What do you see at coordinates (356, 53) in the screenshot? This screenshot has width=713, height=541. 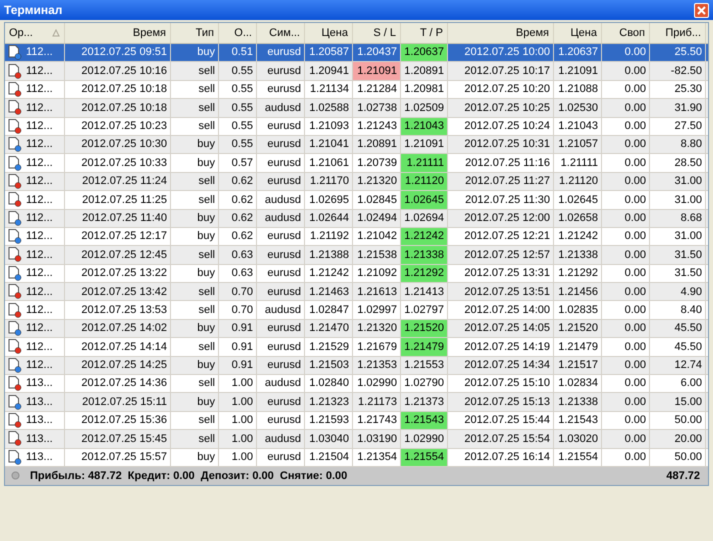 I see `table-row: 112... 2012.07.25 09:51 buy 0.51 eurusd 1.20587 1.20437 1.20637 2012.07.25 10:00 1.20637 0.00 25.50` at bounding box center [356, 53].